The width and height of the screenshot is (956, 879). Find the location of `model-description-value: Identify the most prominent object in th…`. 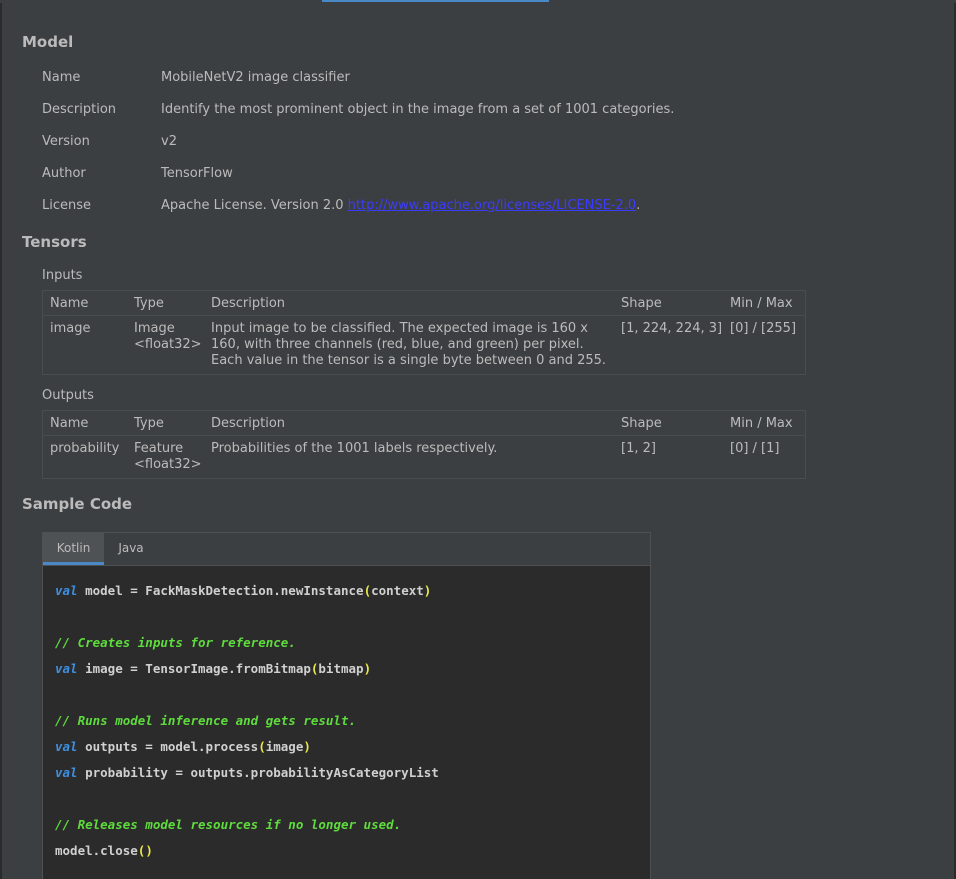

model-description-value: Identify the most prominent object in th… is located at coordinates (418, 109).